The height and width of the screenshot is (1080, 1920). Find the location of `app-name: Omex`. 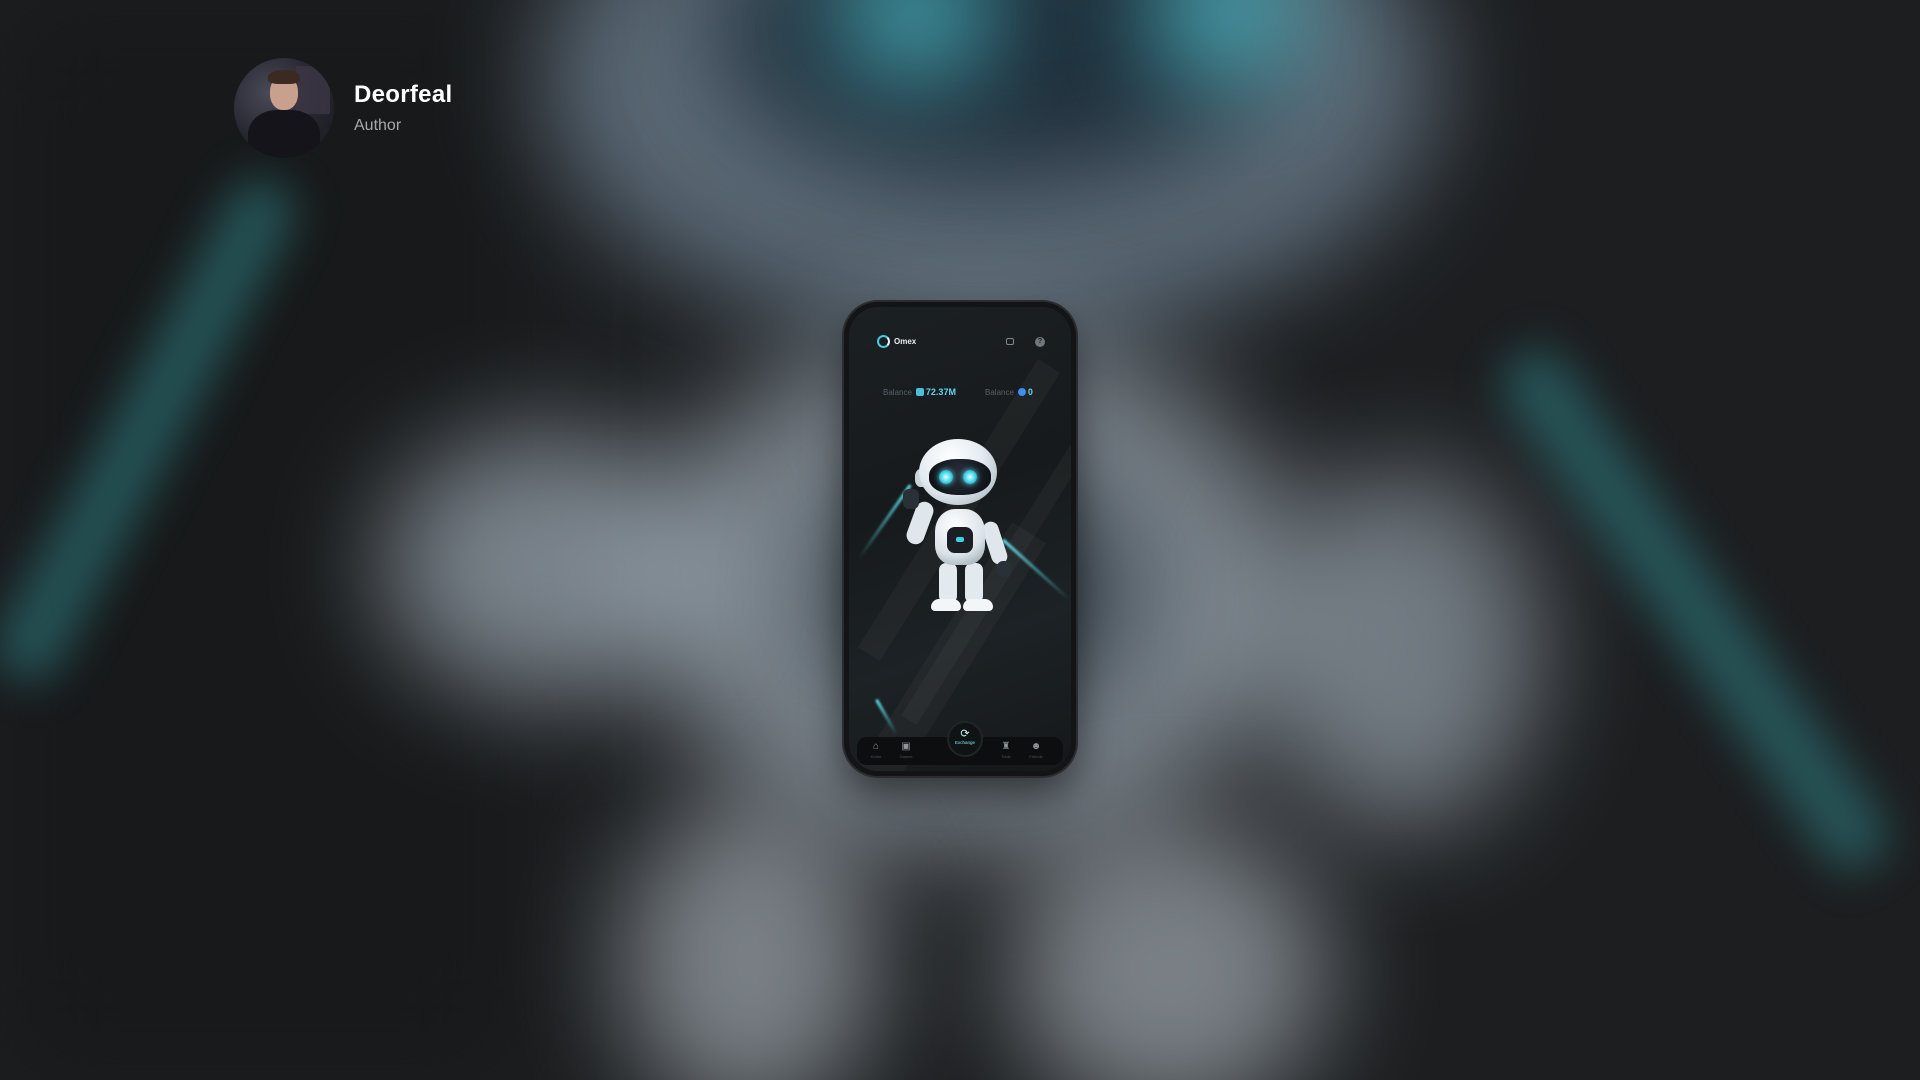

app-name: Omex is located at coordinates (905, 341).